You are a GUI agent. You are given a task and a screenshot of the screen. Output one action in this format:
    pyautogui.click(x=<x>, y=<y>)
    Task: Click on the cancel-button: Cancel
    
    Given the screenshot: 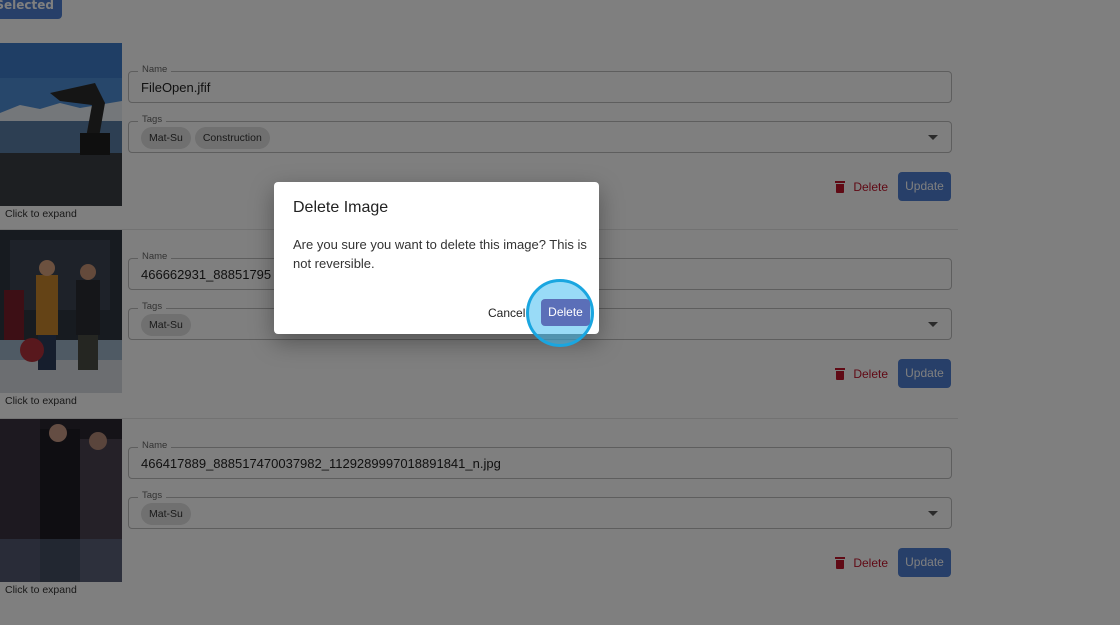 What is the action you would take?
    pyautogui.click(x=506, y=313)
    